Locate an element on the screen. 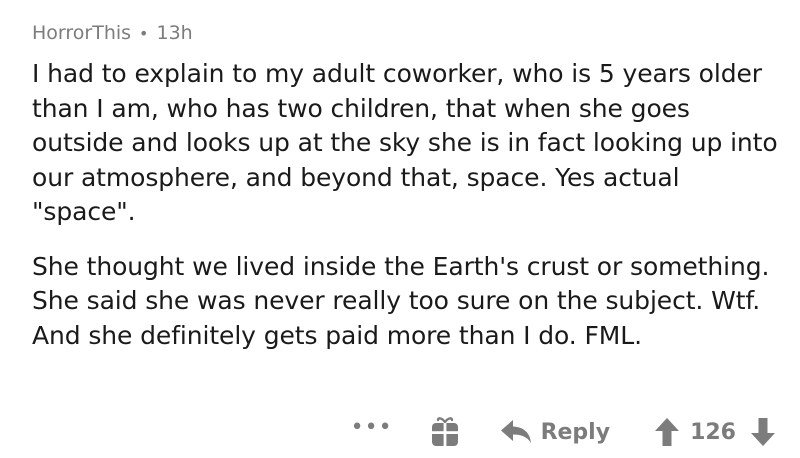 The width and height of the screenshot is (800, 458). comment-age: 13h is located at coordinates (174, 33).